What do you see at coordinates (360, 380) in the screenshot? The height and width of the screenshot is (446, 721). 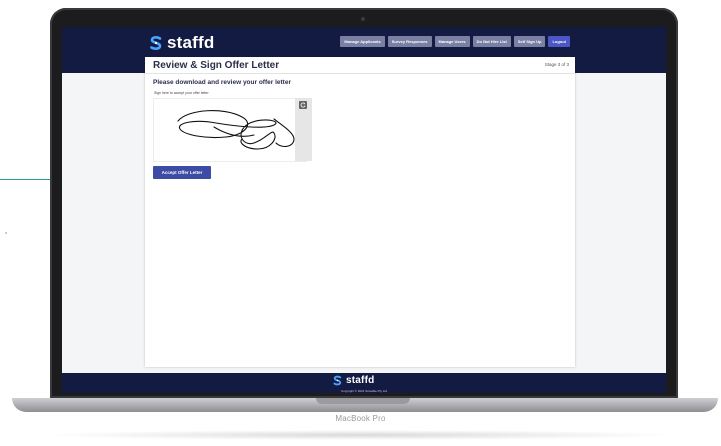 I see `footer-brand-name: staffd` at bounding box center [360, 380].